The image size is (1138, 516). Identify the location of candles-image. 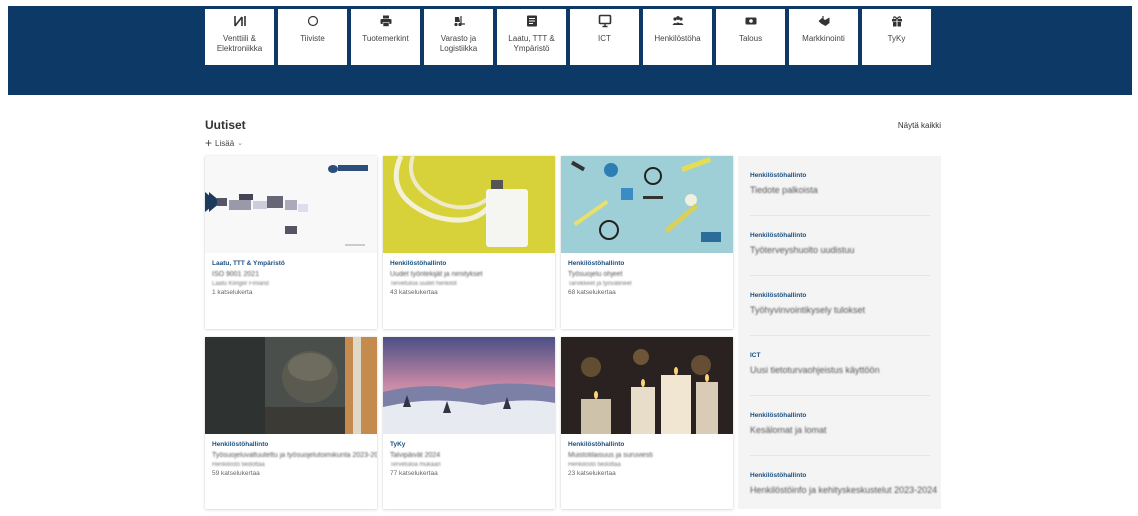
(647, 385).